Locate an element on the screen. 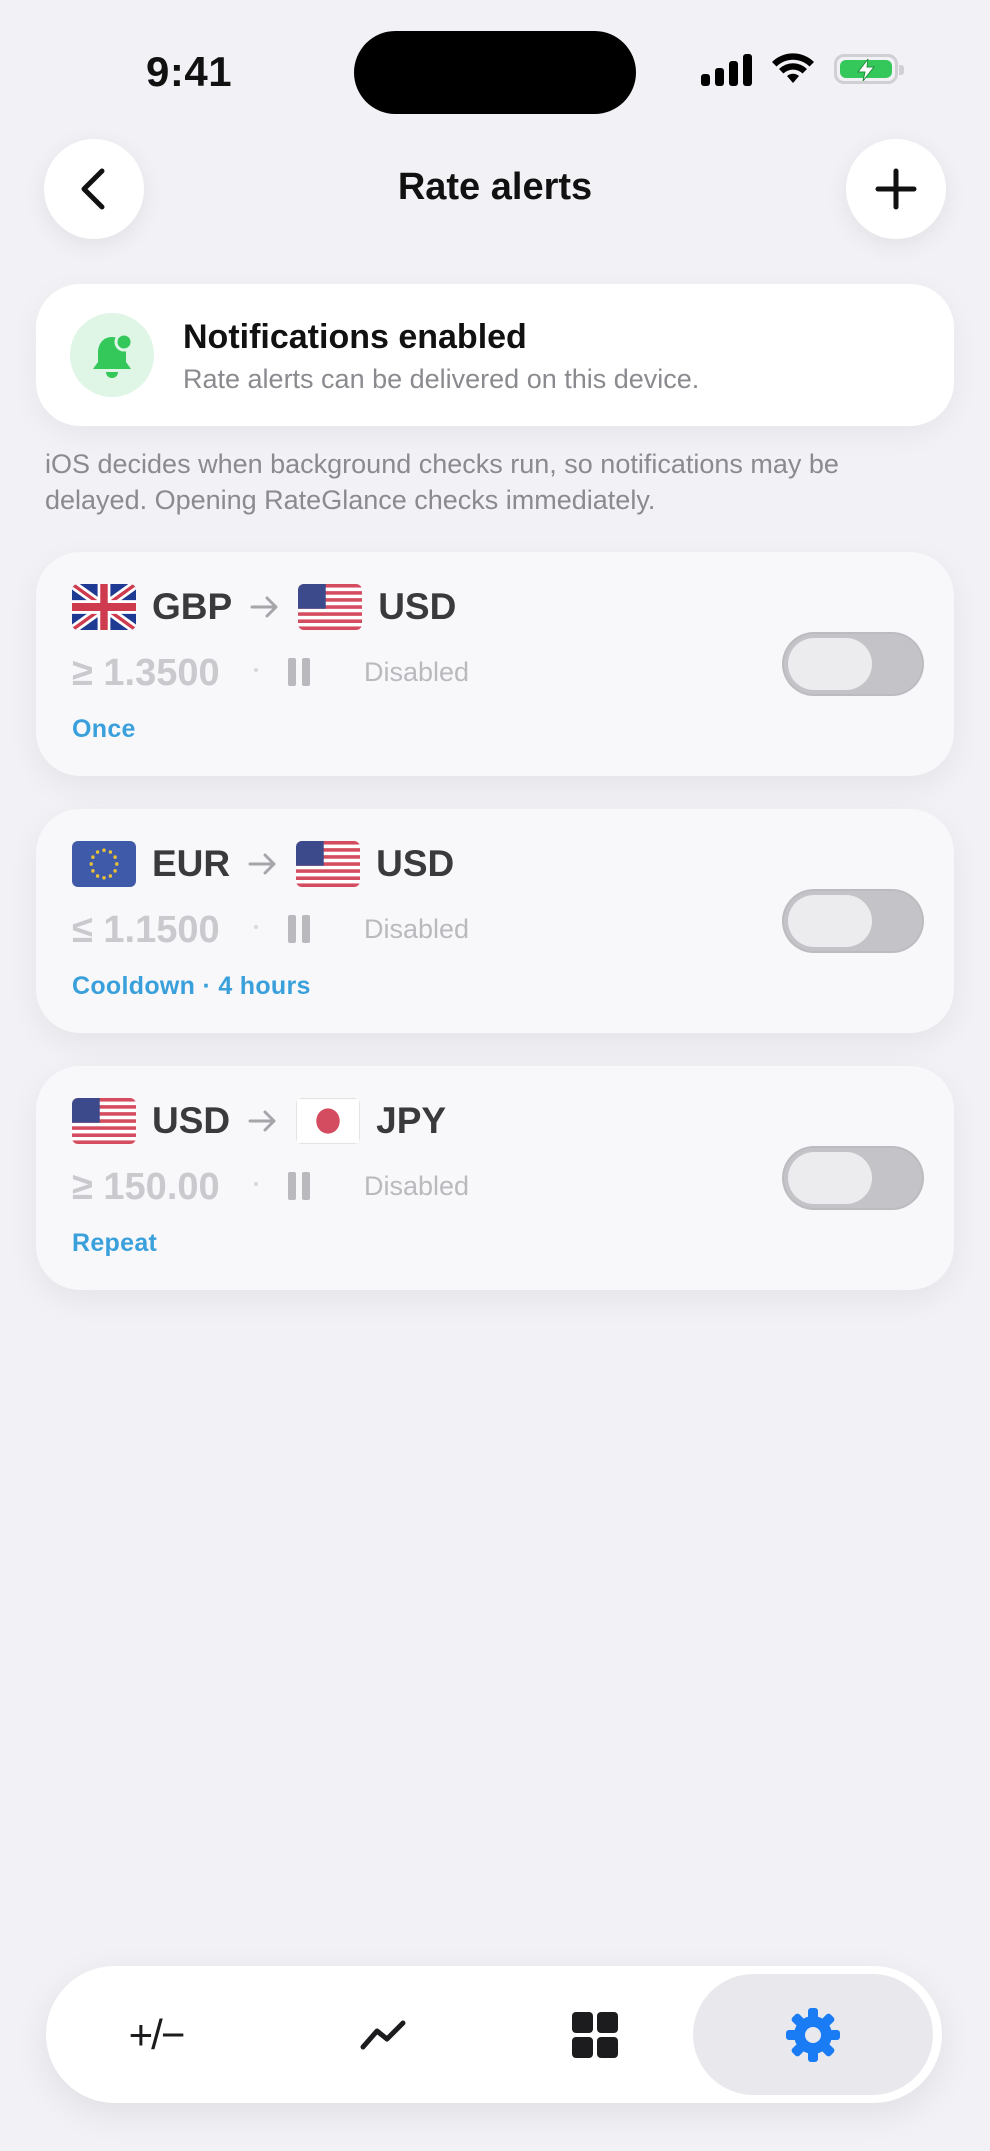 This screenshot has height=2151, width=990. alert-card: GBP USD ≥ 1.3500 Disabled Once is located at coordinates (495, 664).